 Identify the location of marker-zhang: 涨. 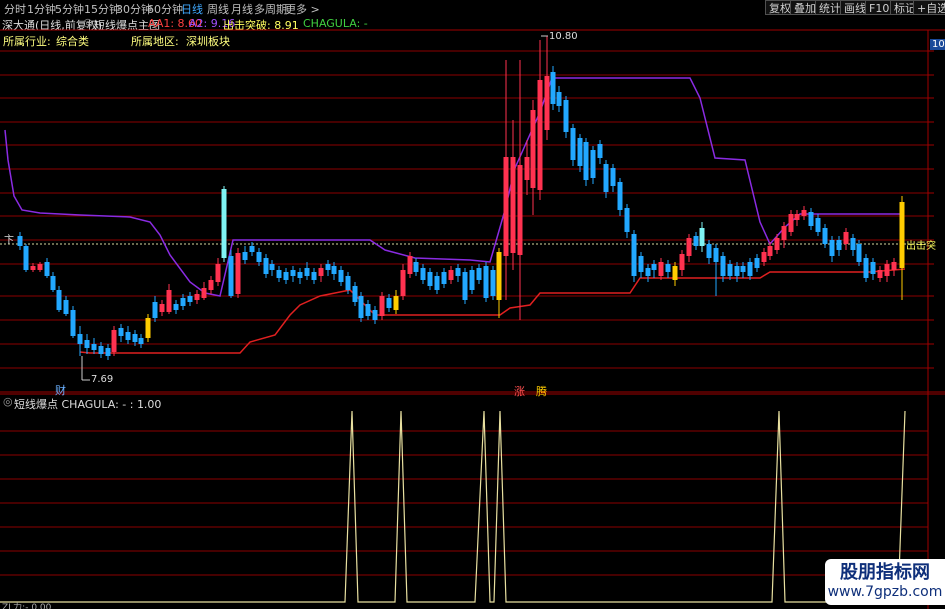
(519, 391).